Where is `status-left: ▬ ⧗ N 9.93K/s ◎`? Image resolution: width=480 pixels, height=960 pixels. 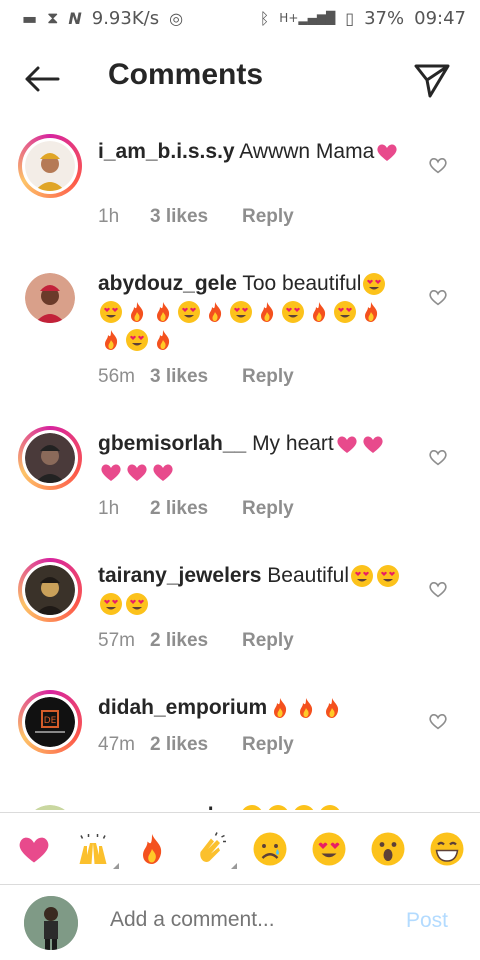 status-left: ▬ ⧗ N 9.93K/s ◎ is located at coordinates (102, 18).